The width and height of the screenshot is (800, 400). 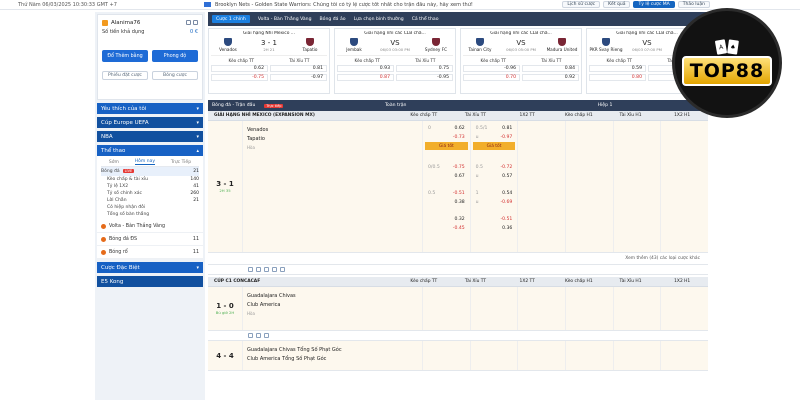 I want to click on odds-cell: -0.45, so click(x=446, y=228).